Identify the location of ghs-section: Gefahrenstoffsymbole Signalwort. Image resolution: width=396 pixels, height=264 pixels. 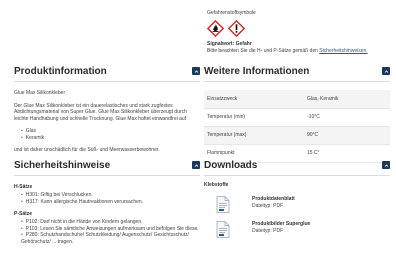
(299, 32).